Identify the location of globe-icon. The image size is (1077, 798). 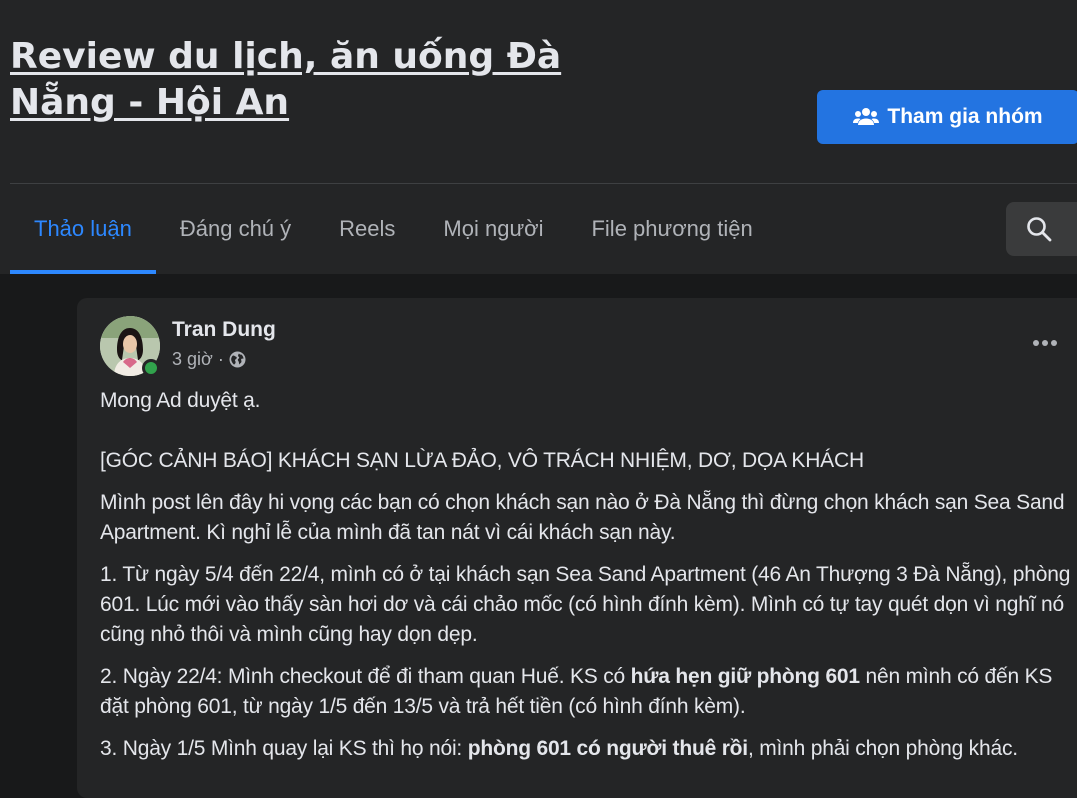
(237, 359).